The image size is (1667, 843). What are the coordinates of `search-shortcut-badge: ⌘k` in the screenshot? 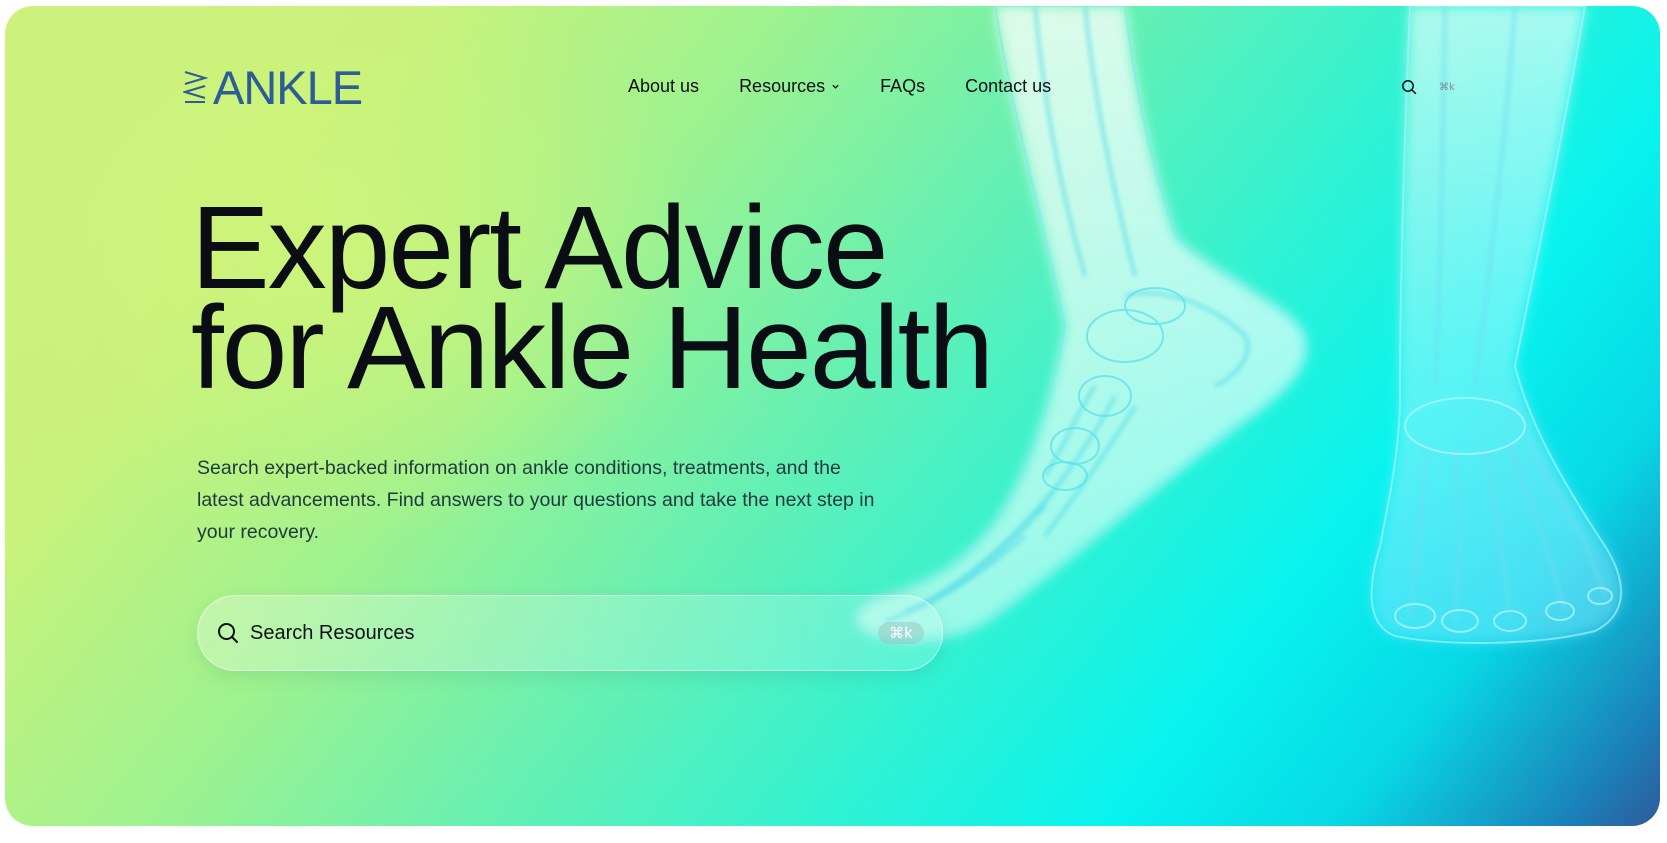 It's located at (901, 633).